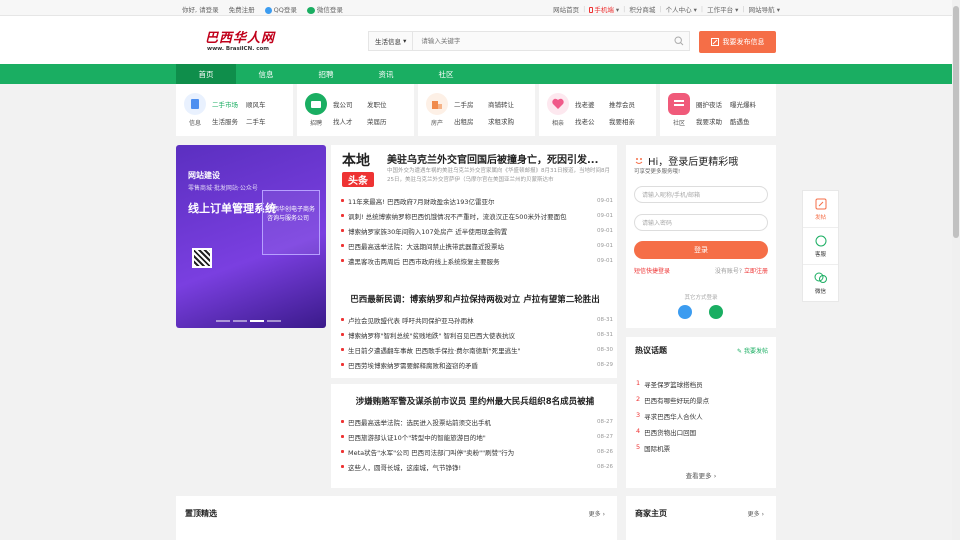 This screenshot has height=540, width=960. Describe the element at coordinates (384, 105) in the screenshot. I see `link-post-job: 发职位` at that location.